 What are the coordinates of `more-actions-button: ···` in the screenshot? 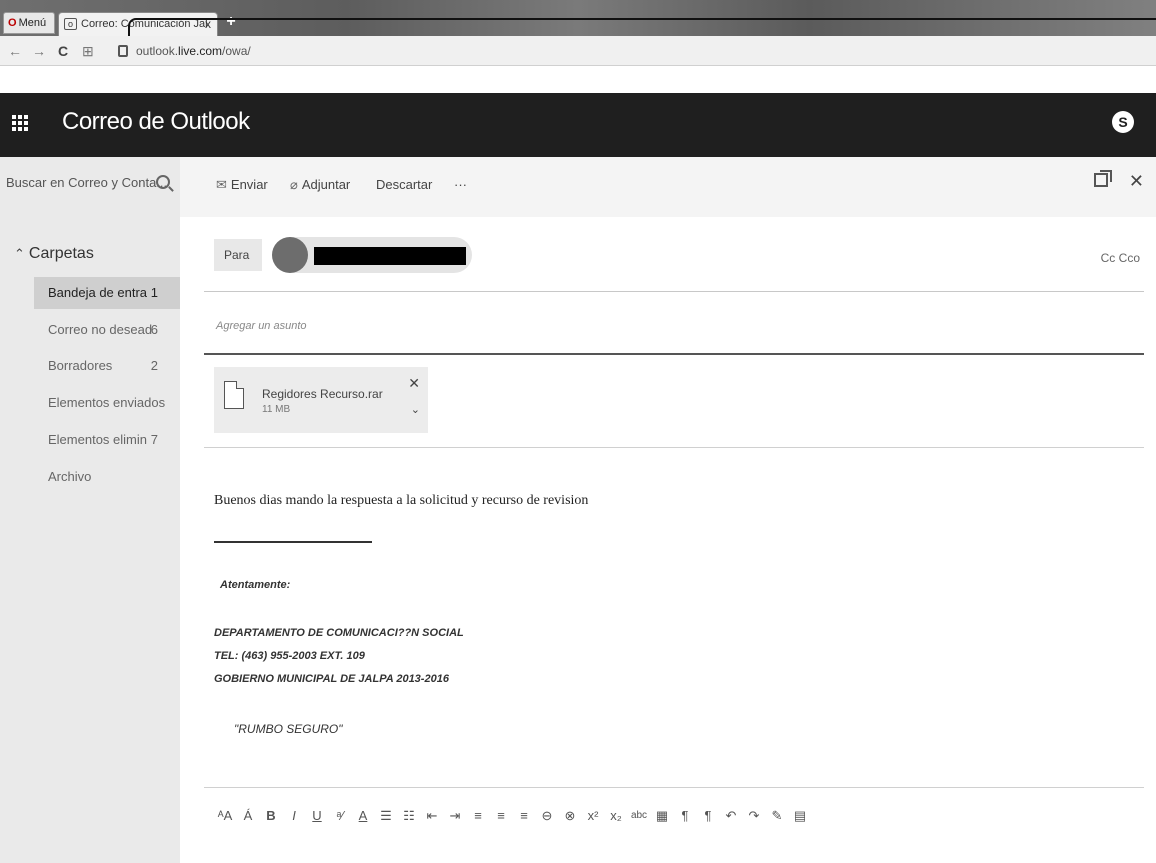 It's located at (460, 184).